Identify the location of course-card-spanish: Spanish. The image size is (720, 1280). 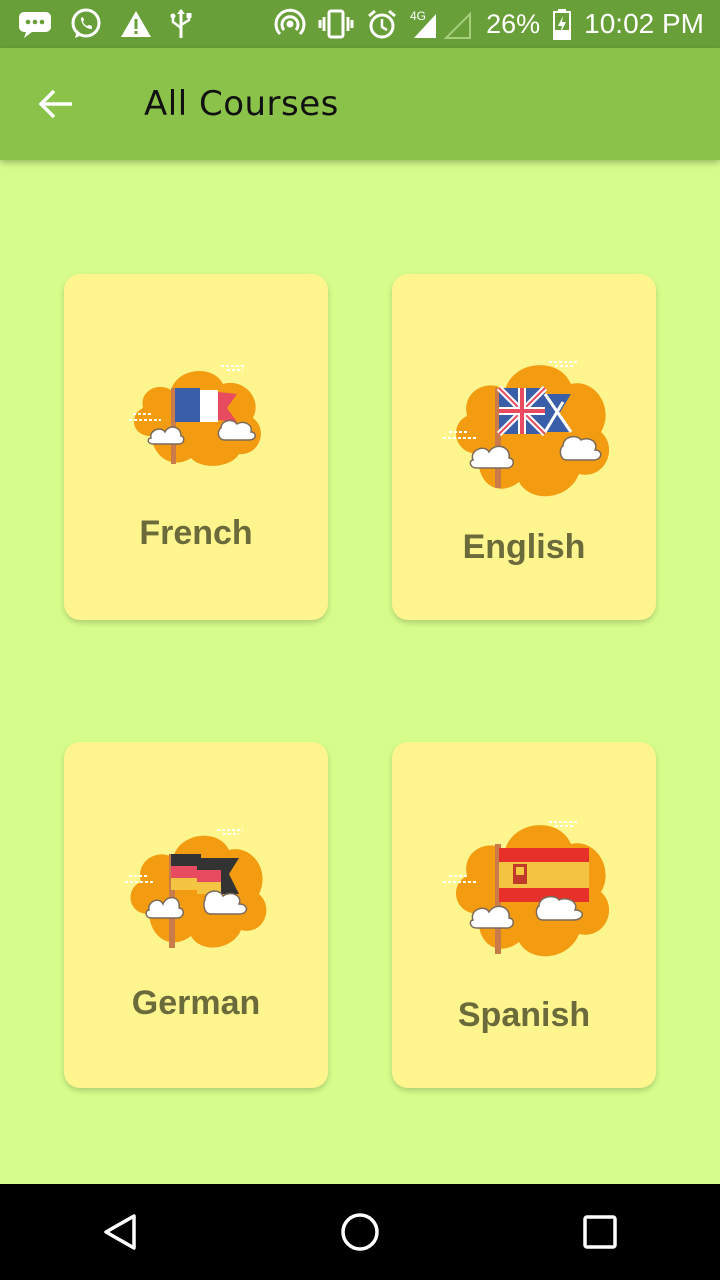
(524, 915).